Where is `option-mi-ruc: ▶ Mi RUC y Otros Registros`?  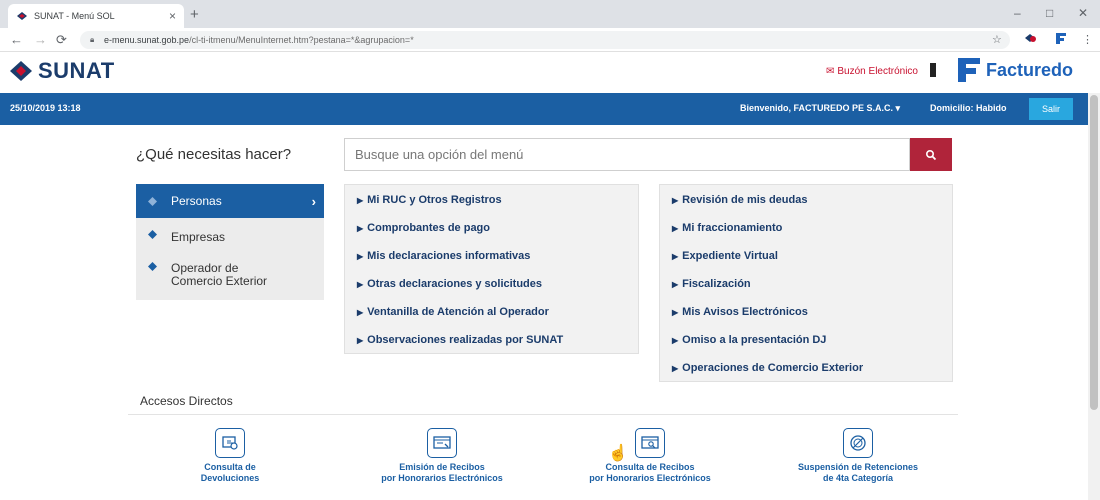
option-mi-ruc: ▶ Mi RUC y Otros Registros is located at coordinates (429, 200).